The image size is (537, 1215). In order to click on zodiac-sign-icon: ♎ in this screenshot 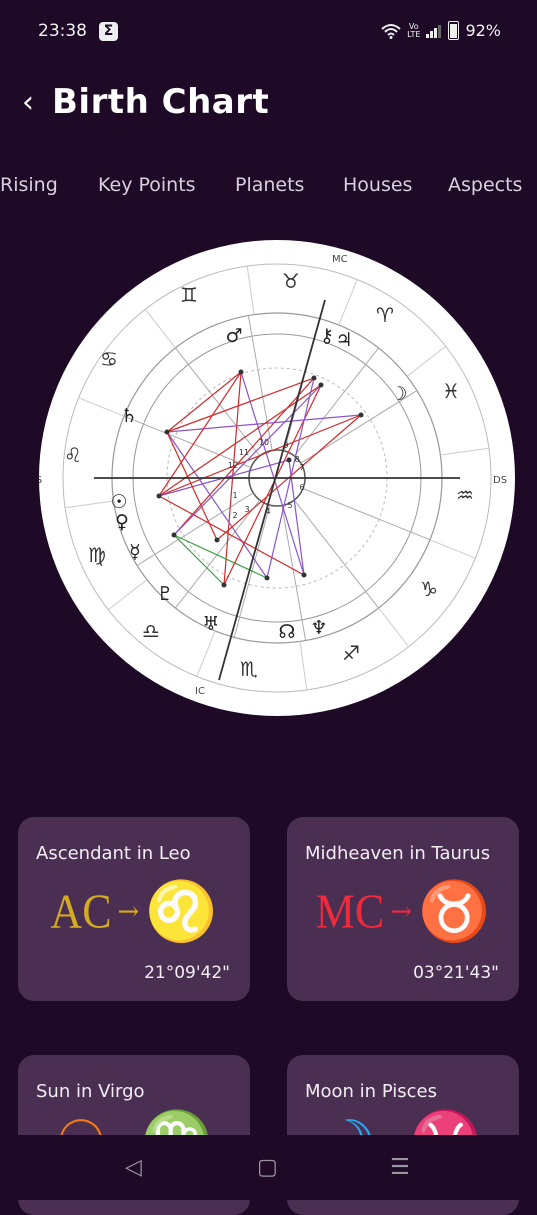, I will do `click(151, 631)`.